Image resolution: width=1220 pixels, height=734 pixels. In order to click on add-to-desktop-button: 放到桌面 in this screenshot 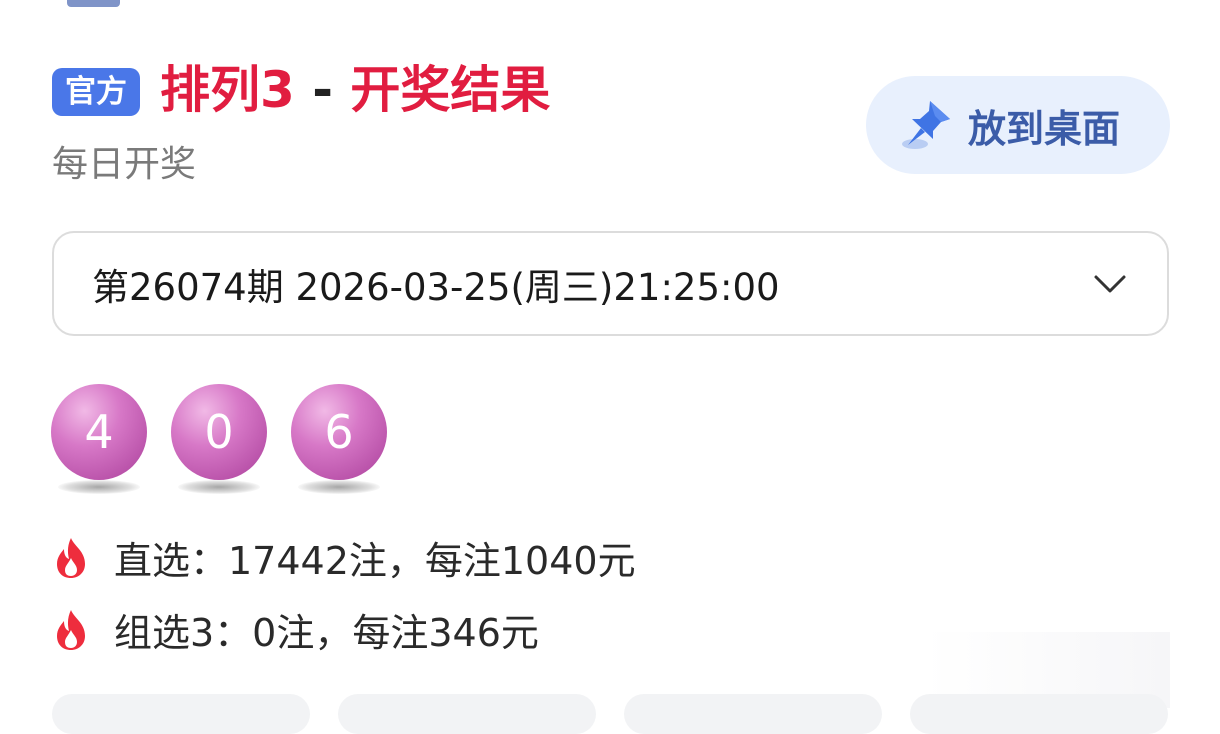, I will do `click(1018, 125)`.